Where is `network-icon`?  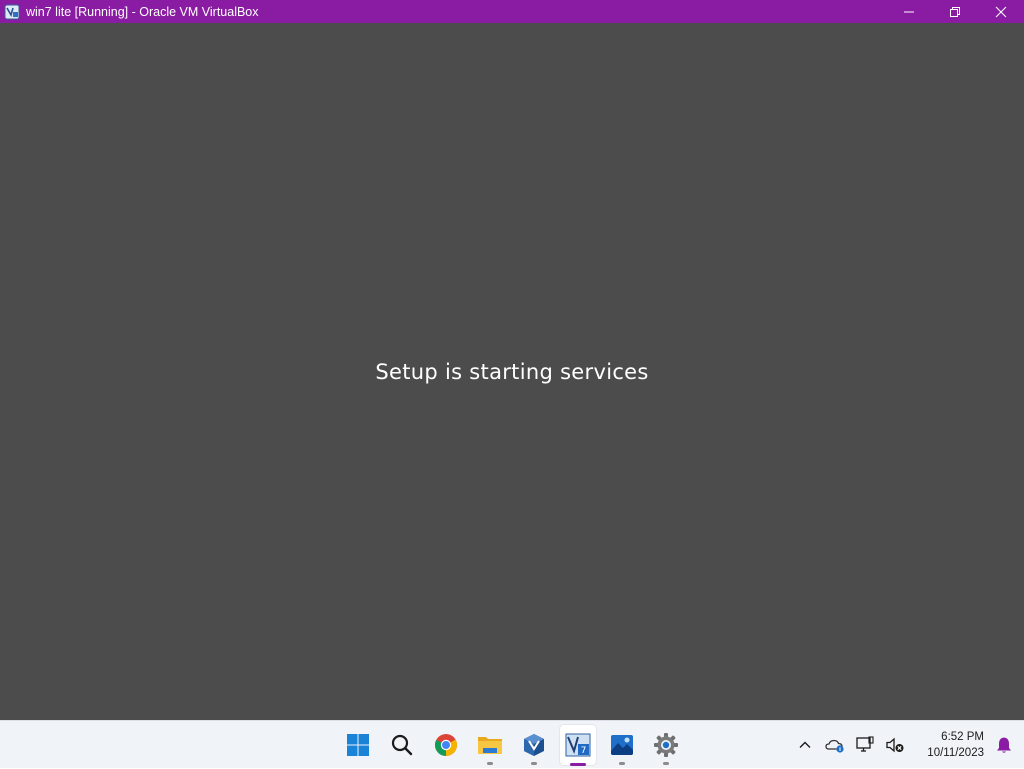
network-icon is located at coordinates (865, 744).